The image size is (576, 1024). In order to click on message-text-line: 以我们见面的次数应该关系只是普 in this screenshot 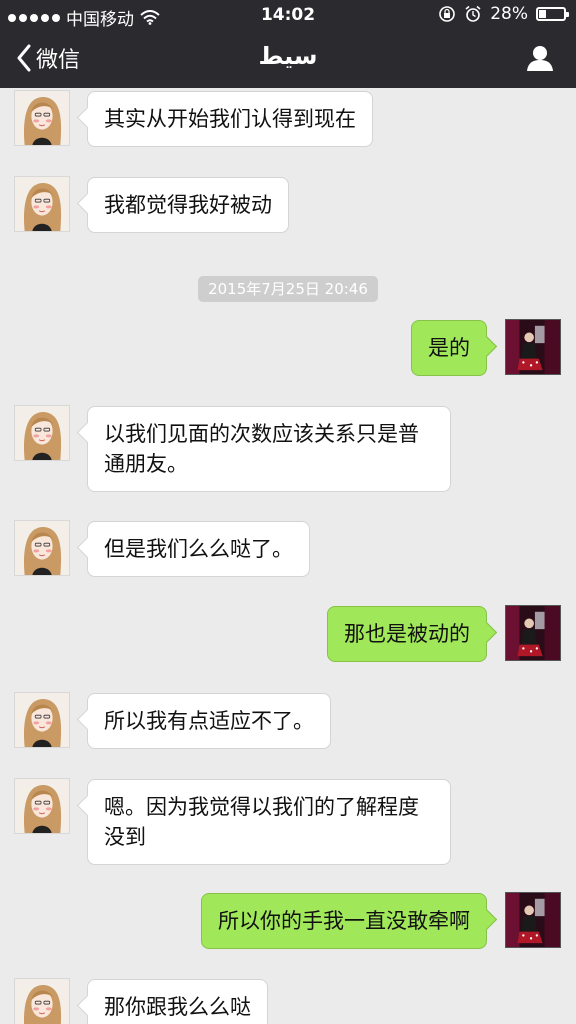, I will do `click(261, 434)`.